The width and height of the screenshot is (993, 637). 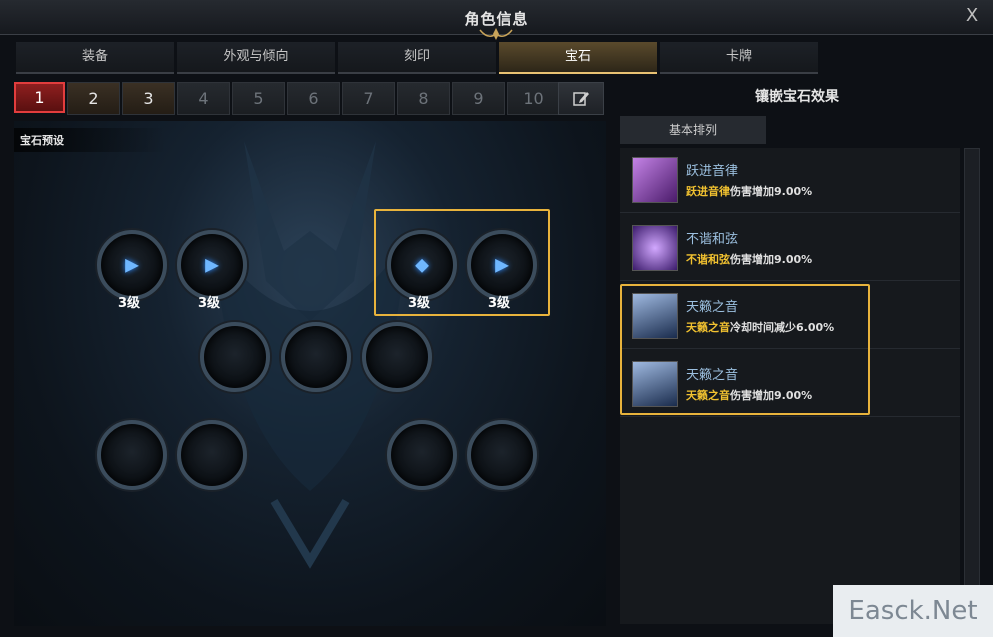 I want to click on tab-equipment: 装备, so click(x=95, y=58).